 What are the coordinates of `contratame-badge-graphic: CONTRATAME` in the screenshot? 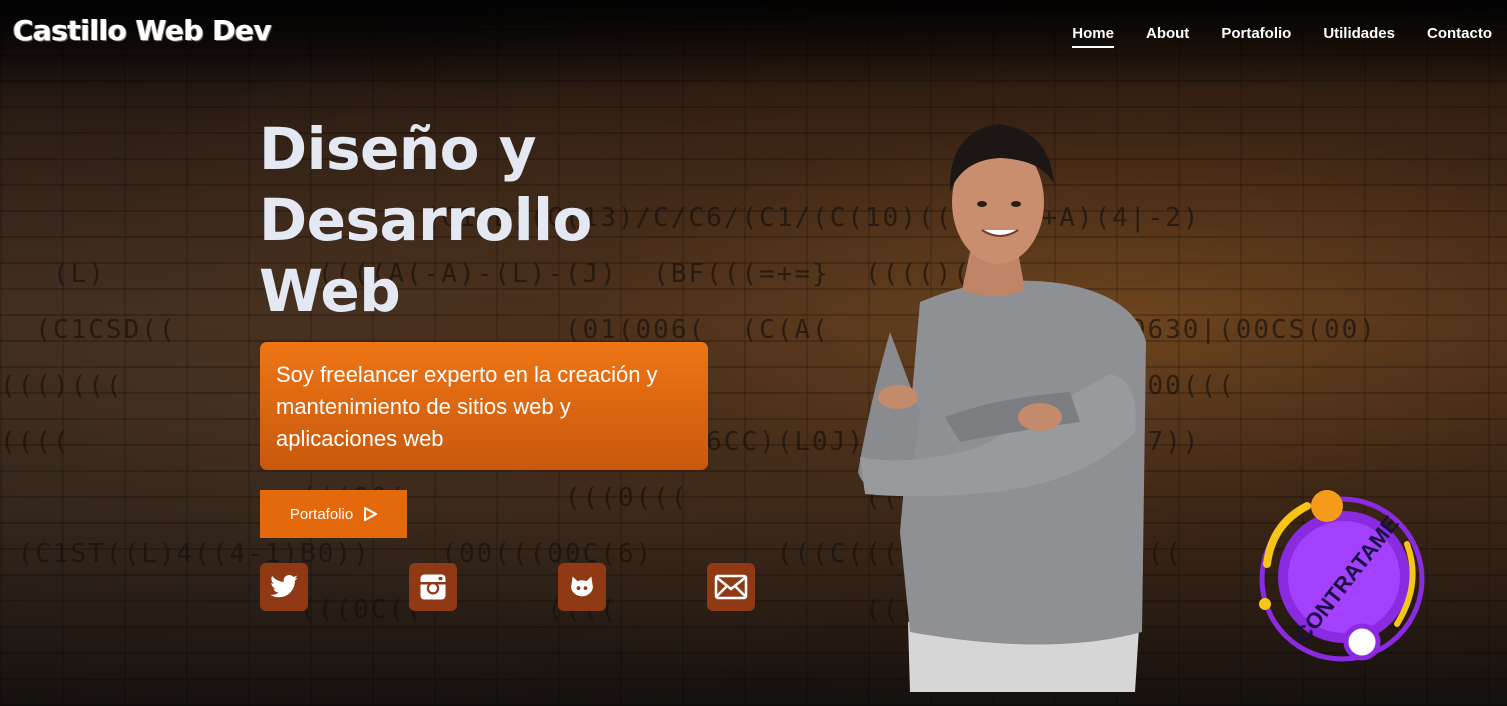 It's located at (1342, 576).